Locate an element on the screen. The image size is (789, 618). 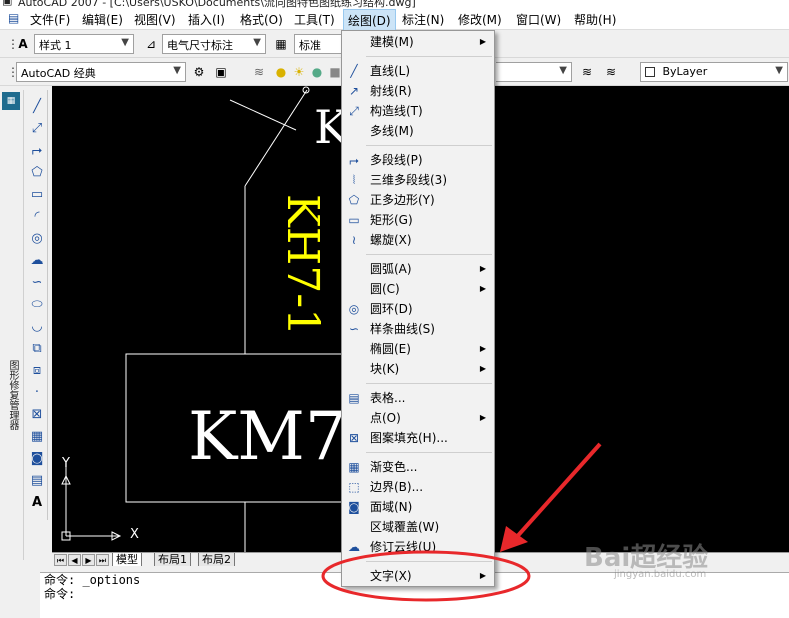
ellipse-arc-icon: ◡ is located at coordinates (37, 327).